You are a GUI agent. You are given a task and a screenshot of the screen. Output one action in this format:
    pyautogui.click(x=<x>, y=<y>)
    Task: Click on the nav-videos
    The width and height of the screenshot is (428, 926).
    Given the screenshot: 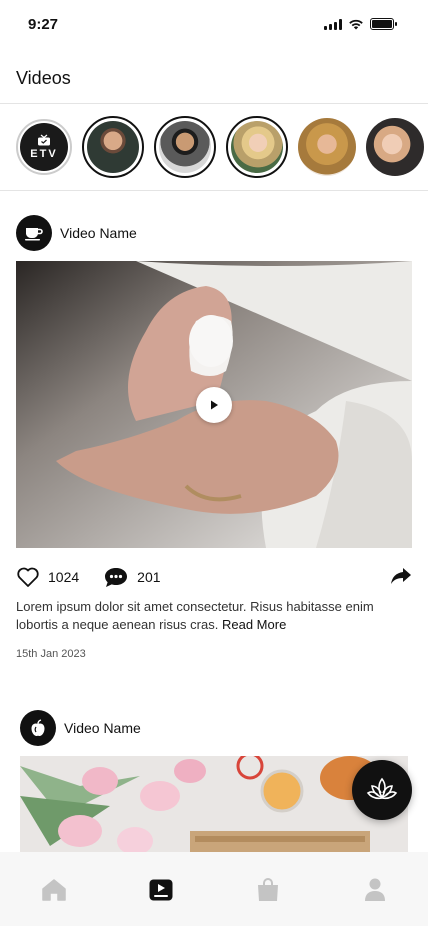 What is the action you would take?
    pyautogui.click(x=161, y=890)
    